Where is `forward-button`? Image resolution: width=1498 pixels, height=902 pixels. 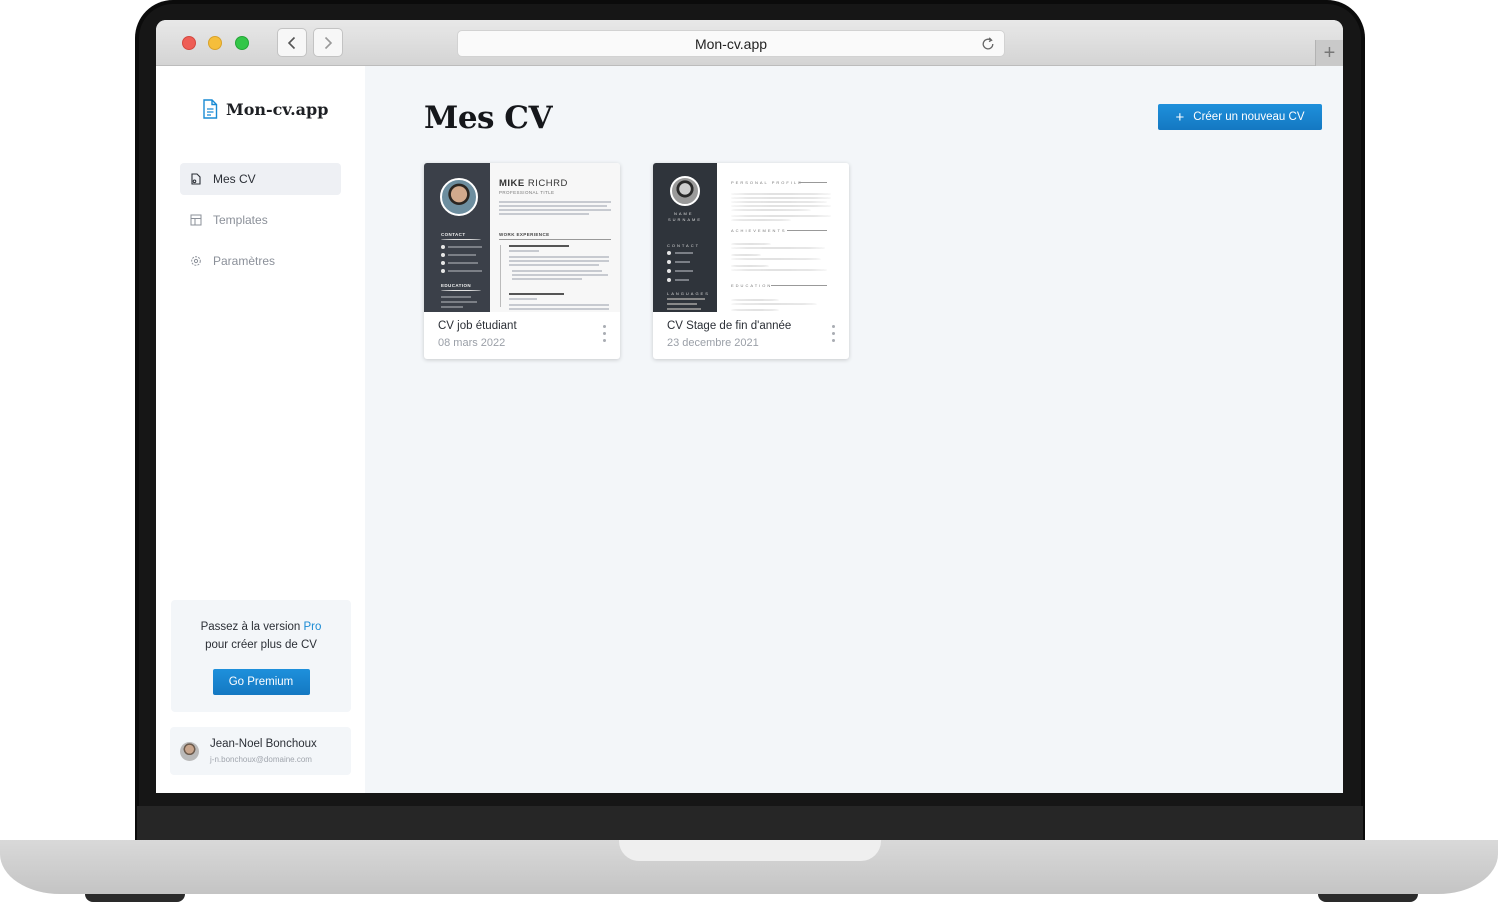
forward-button is located at coordinates (328, 42).